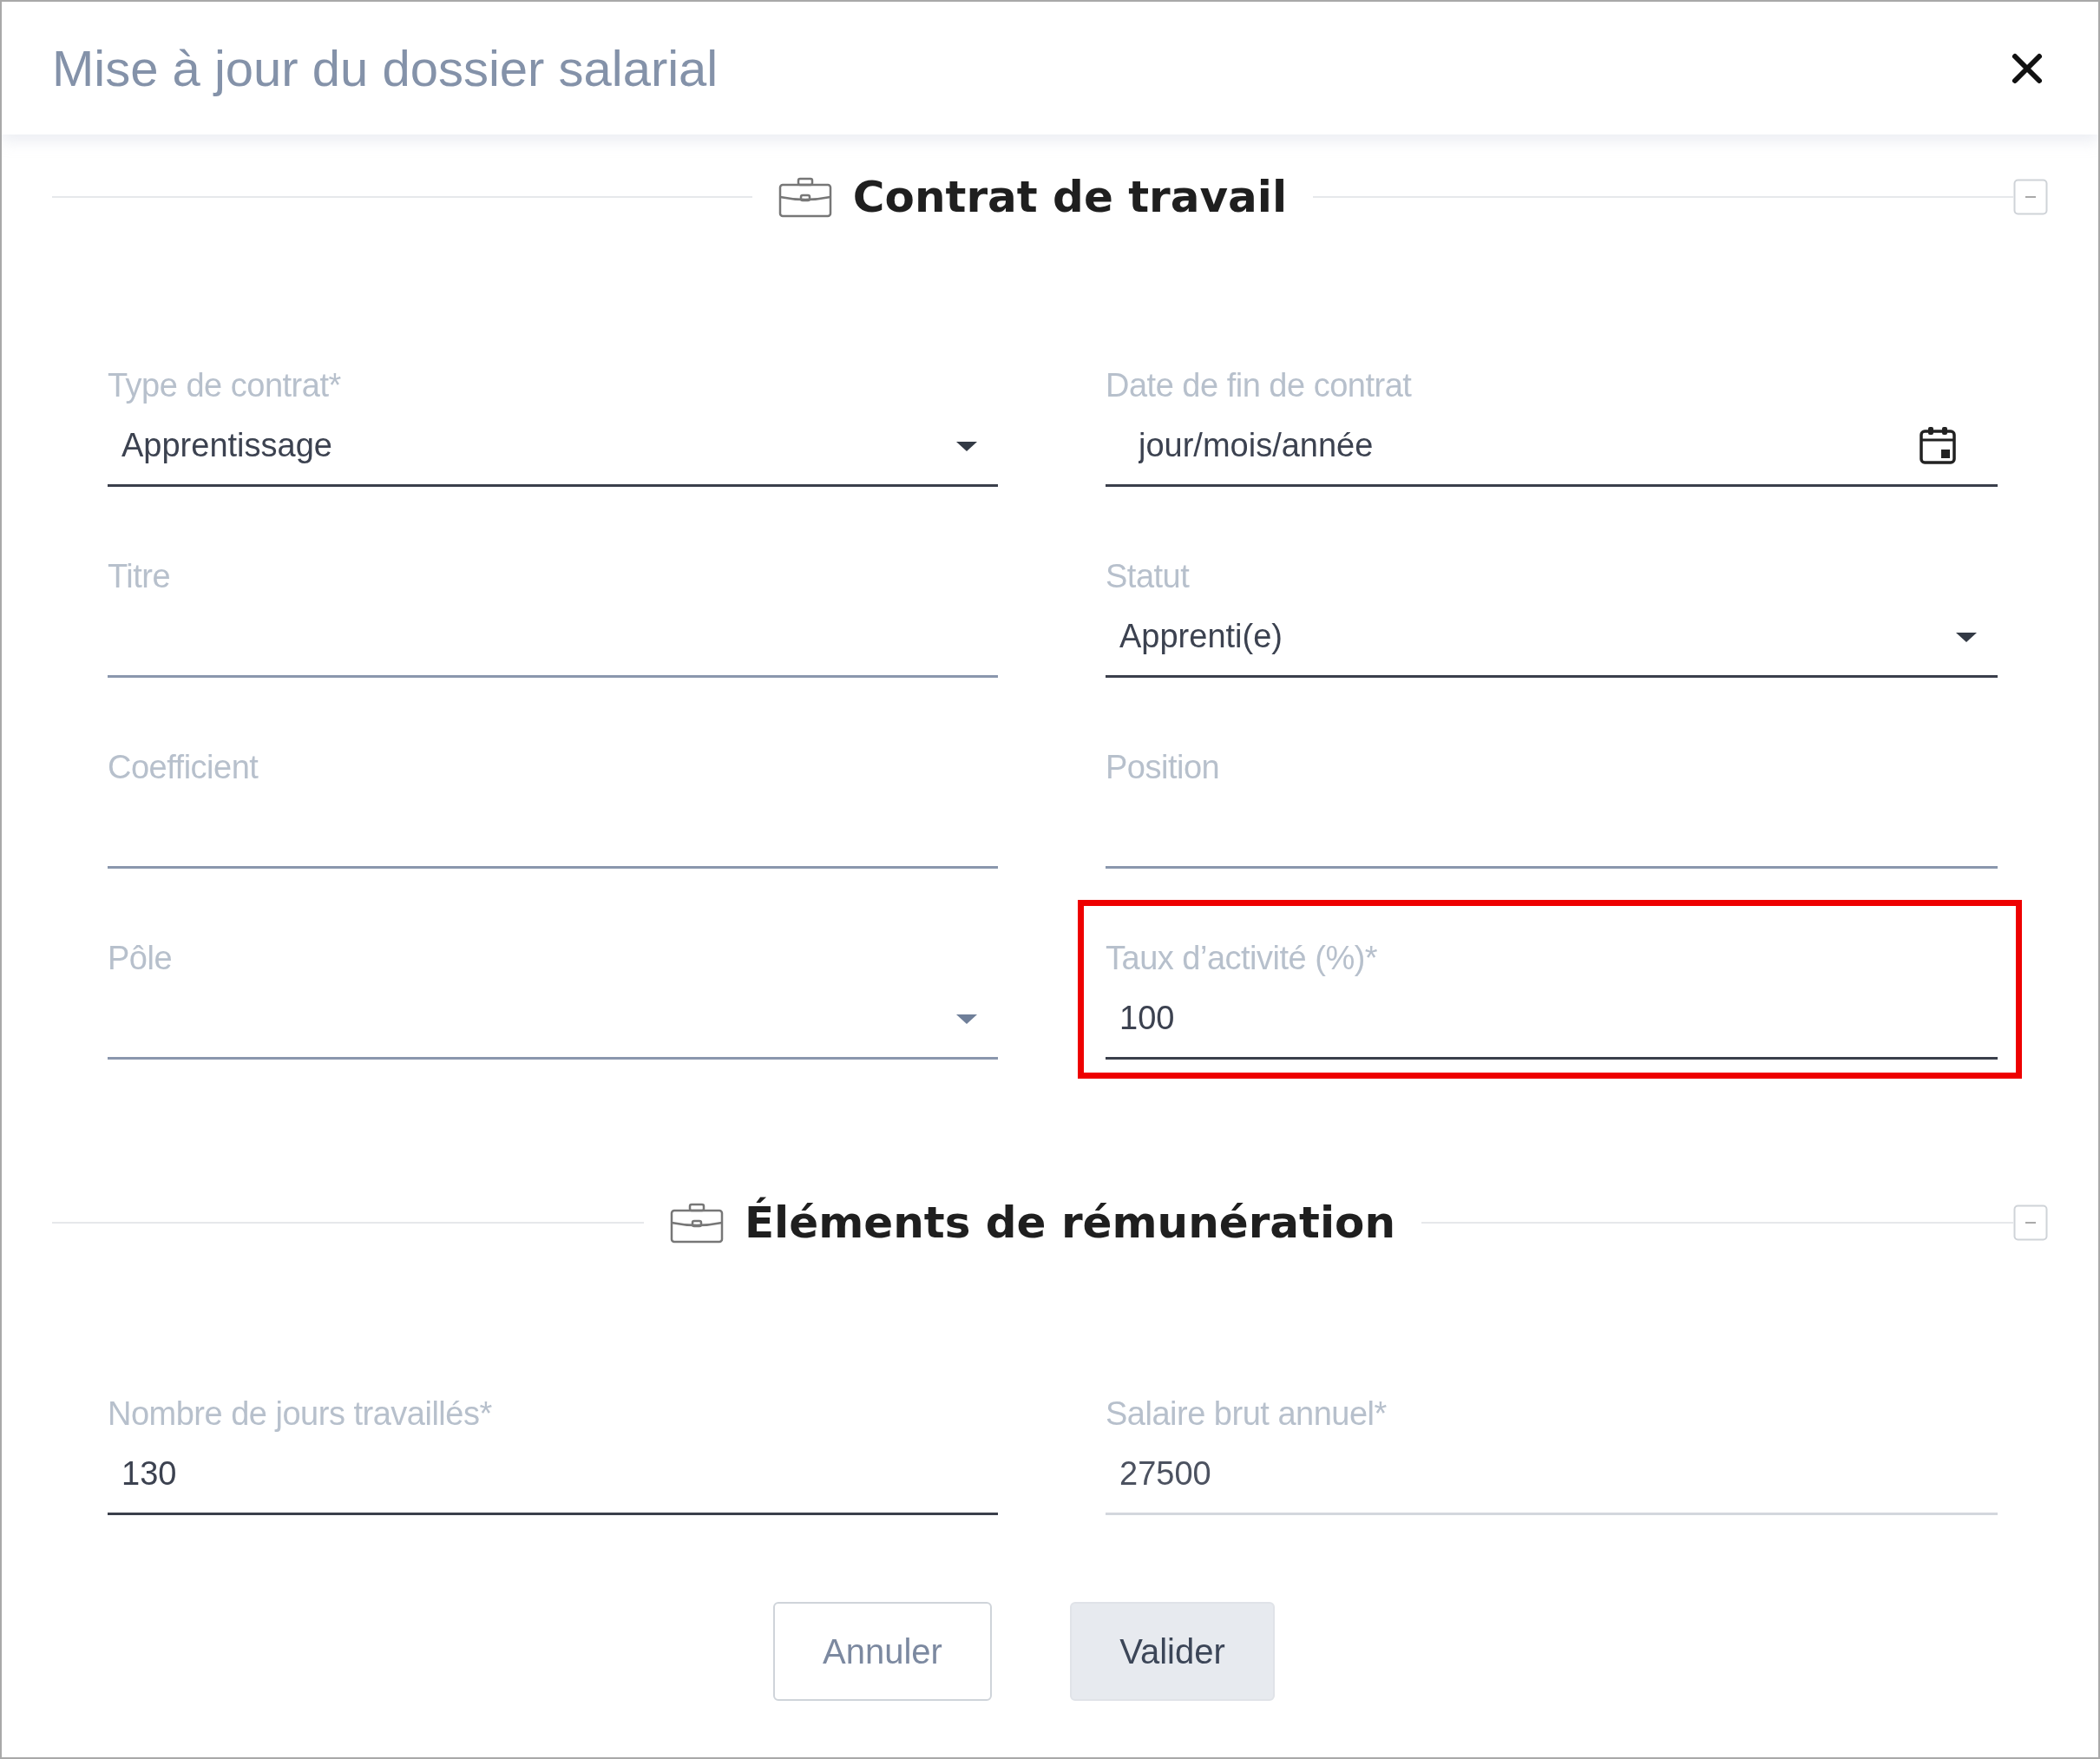  I want to click on input-field: 130, so click(553, 1475).